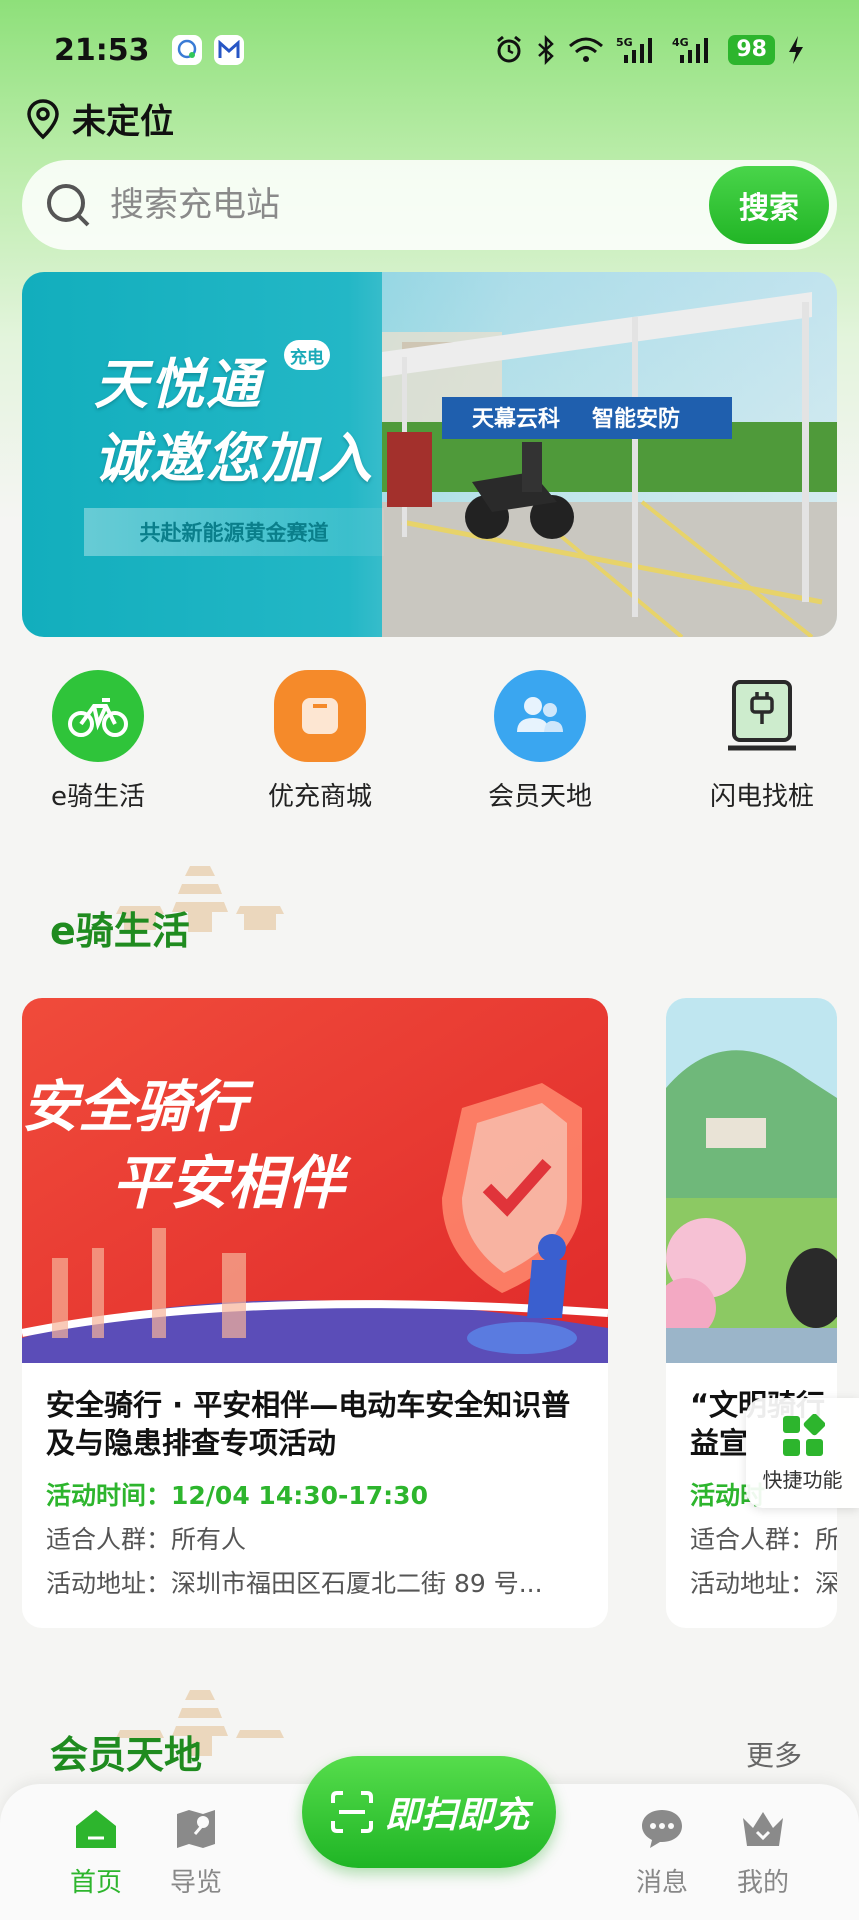 This screenshot has height=1920, width=859. Describe the element at coordinates (43, 118) in the screenshot. I see `location-pin-icon` at that location.